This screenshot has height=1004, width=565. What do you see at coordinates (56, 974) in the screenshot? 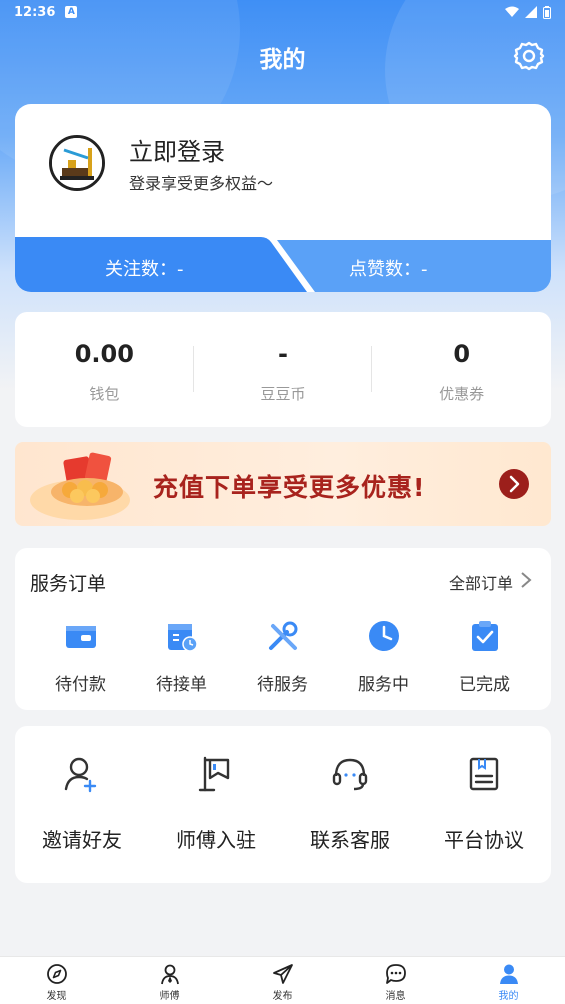
I see `compass-icon` at bounding box center [56, 974].